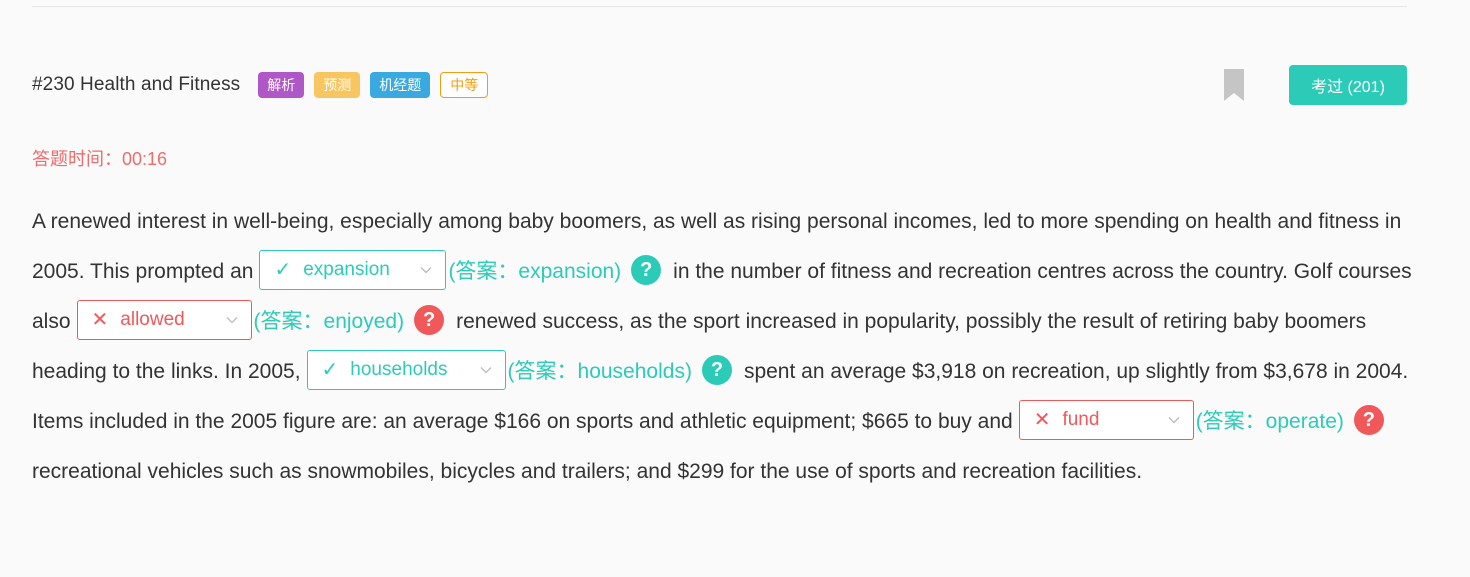 The image size is (1470, 577). I want to click on question-title: #230 Health and Fitness, so click(136, 84).